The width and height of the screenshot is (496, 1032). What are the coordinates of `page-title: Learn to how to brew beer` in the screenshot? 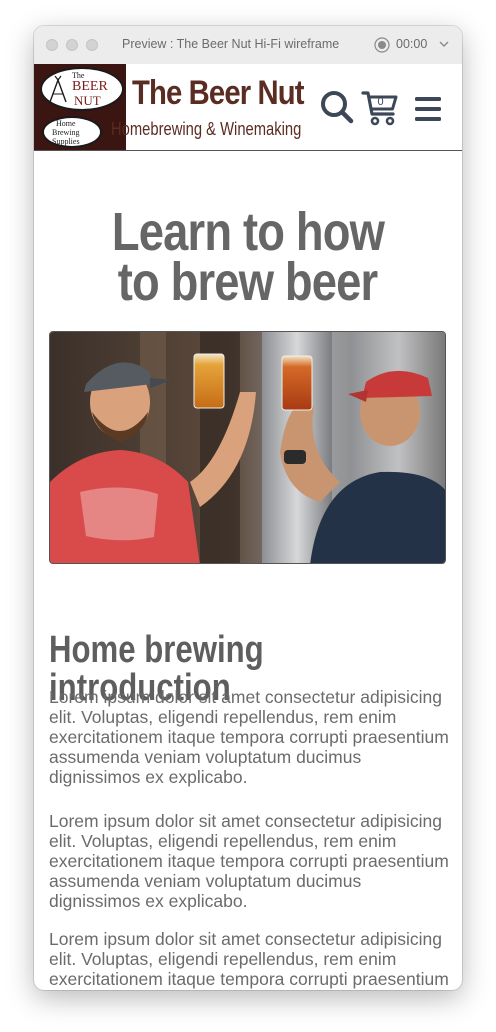 It's located at (248, 257).